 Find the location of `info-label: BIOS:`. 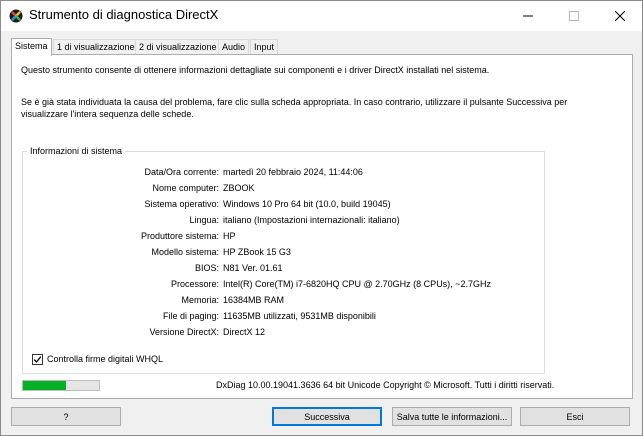

info-label: BIOS: is located at coordinates (206, 268).